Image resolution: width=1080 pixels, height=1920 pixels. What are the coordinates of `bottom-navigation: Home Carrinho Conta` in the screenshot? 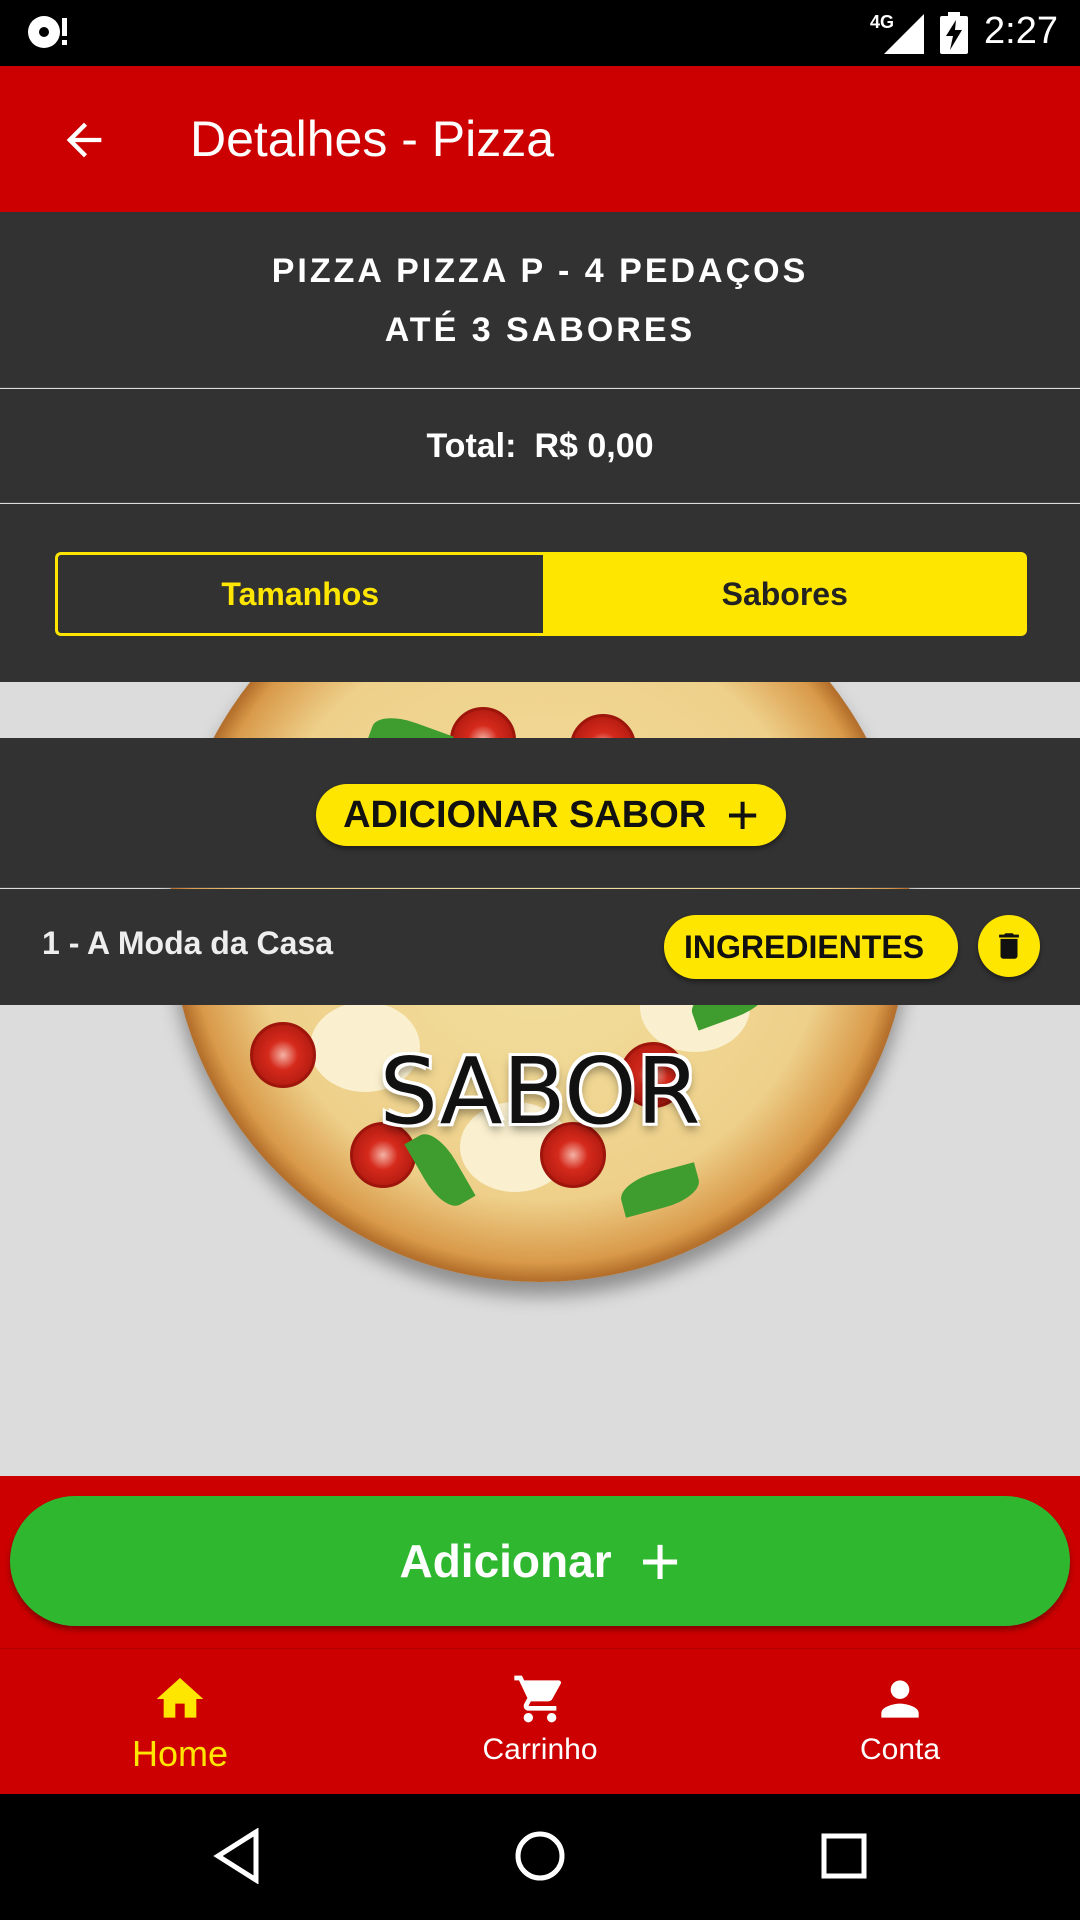 It's located at (540, 1721).